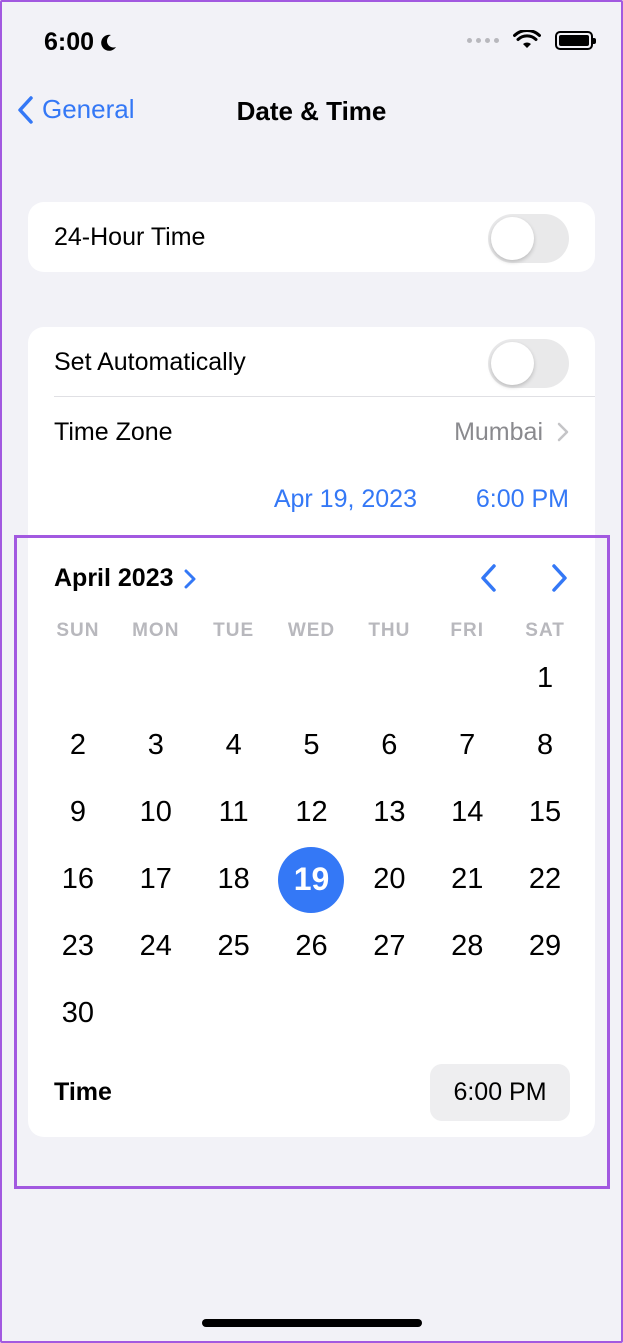  I want to click on day-number: 25, so click(233, 946).